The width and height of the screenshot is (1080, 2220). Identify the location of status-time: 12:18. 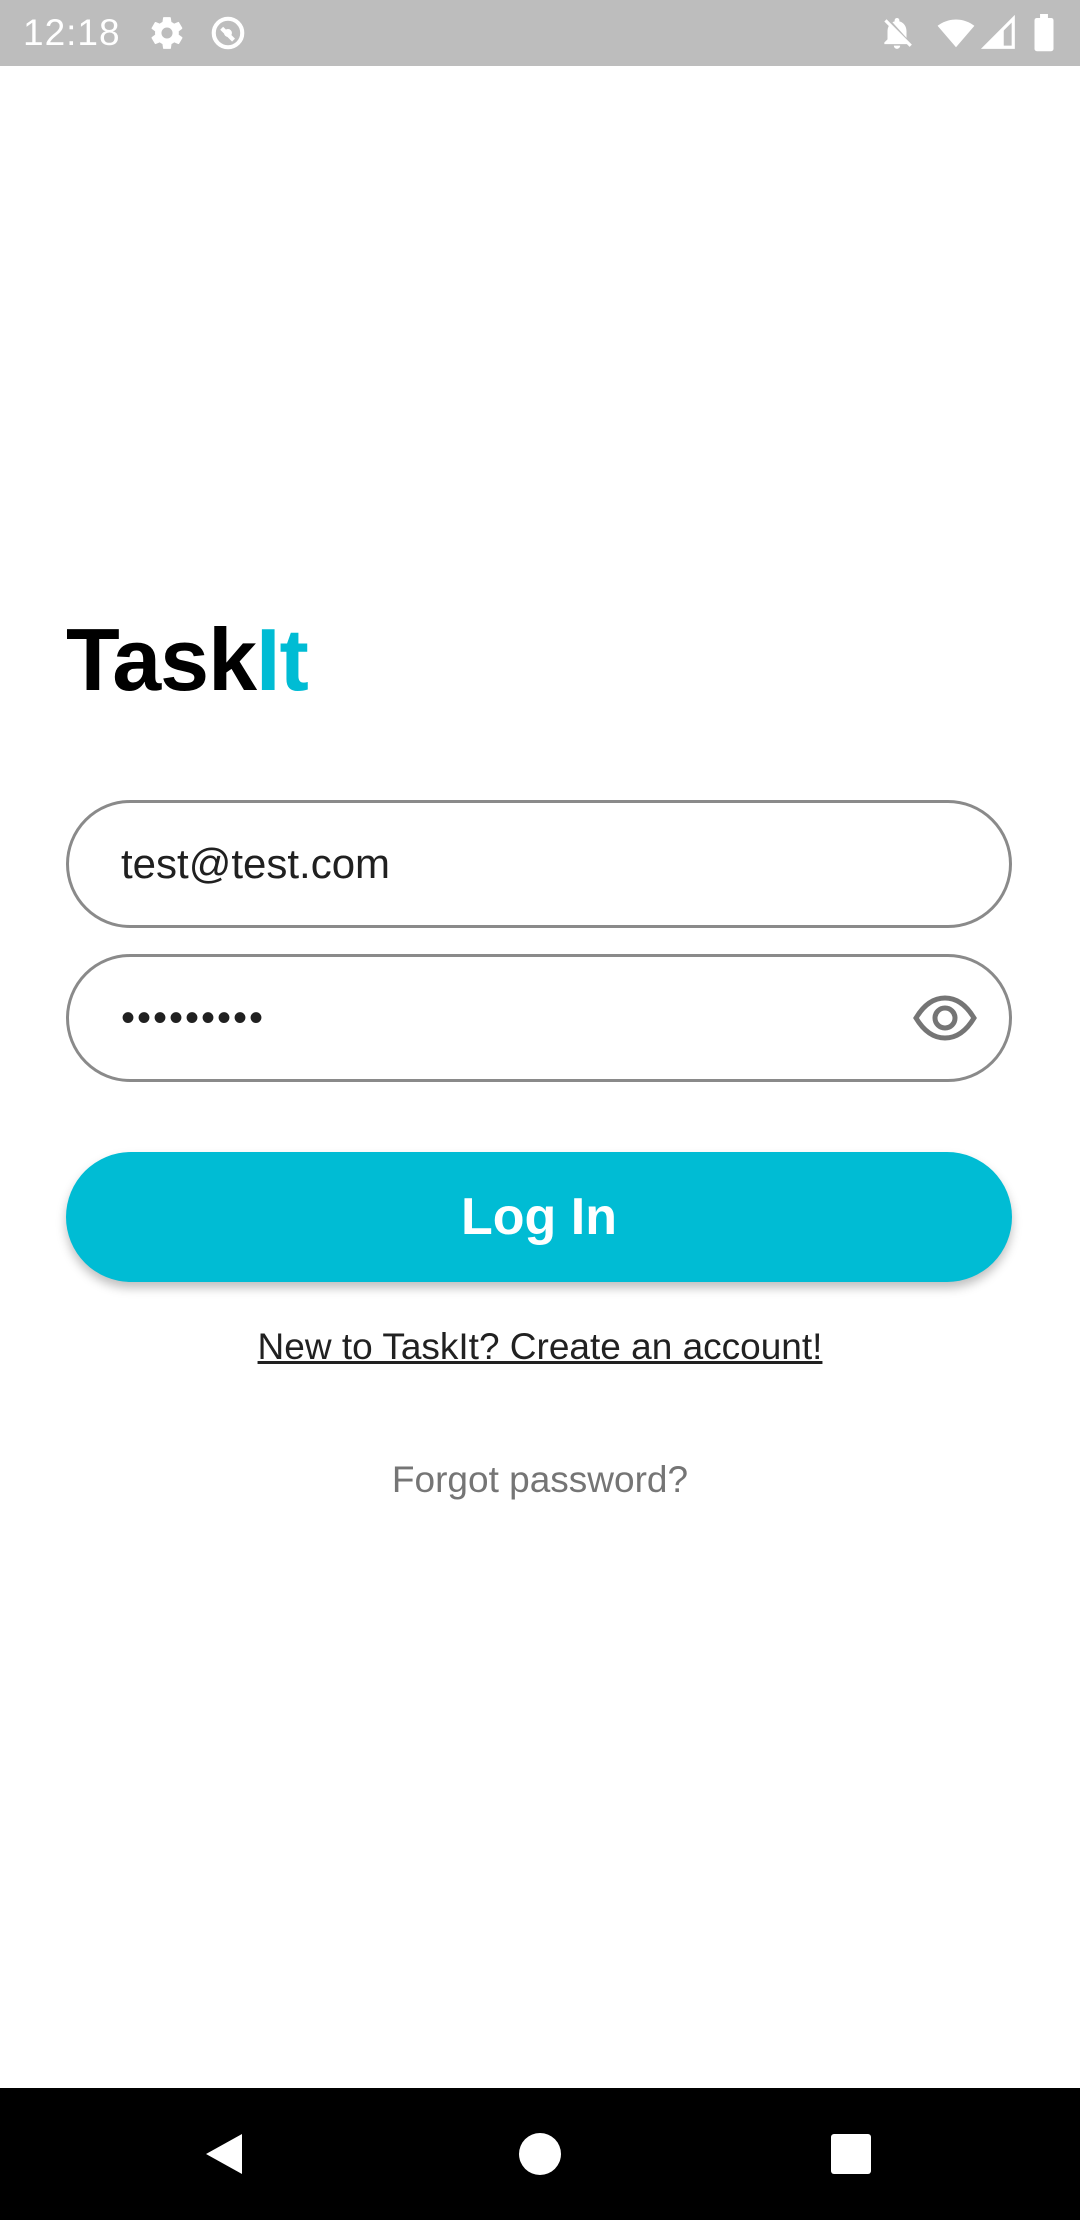
(72, 32).